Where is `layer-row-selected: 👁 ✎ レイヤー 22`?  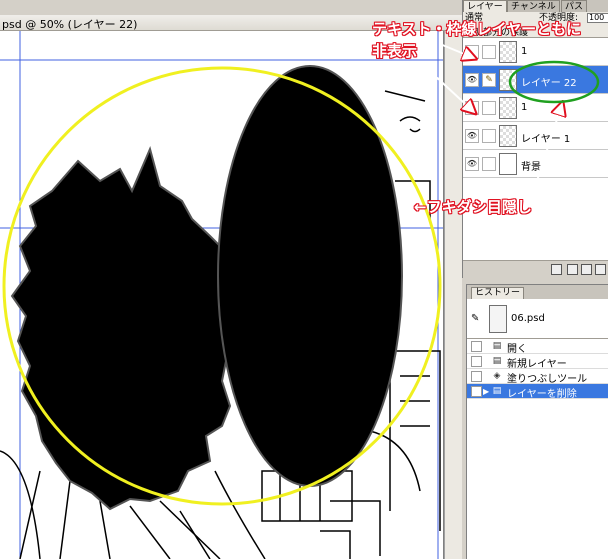
layer-row-selected: 👁 ✎ レイヤー 22 is located at coordinates (535, 80).